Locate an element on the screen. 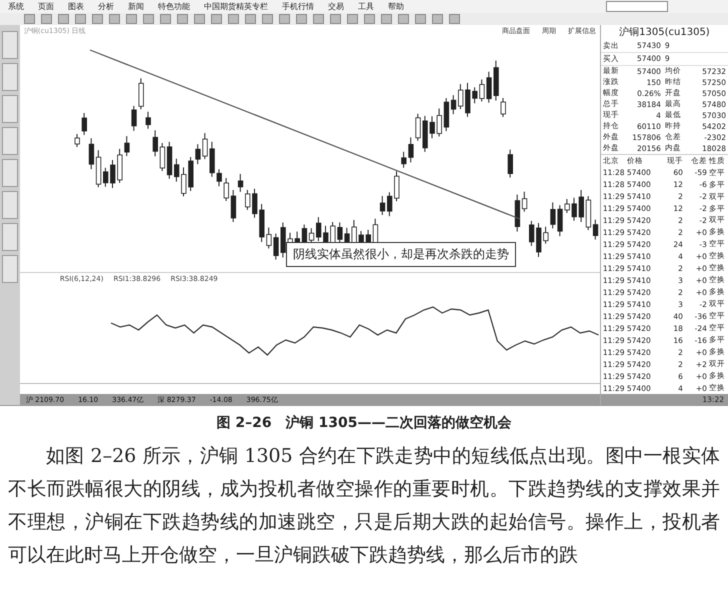  contract-title: 沪铜1305(cu1305) is located at coordinates (664, 33).